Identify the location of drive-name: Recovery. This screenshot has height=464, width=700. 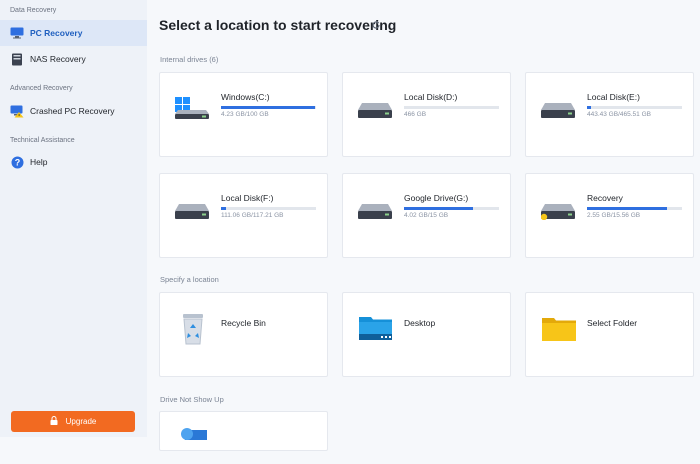
(605, 198).